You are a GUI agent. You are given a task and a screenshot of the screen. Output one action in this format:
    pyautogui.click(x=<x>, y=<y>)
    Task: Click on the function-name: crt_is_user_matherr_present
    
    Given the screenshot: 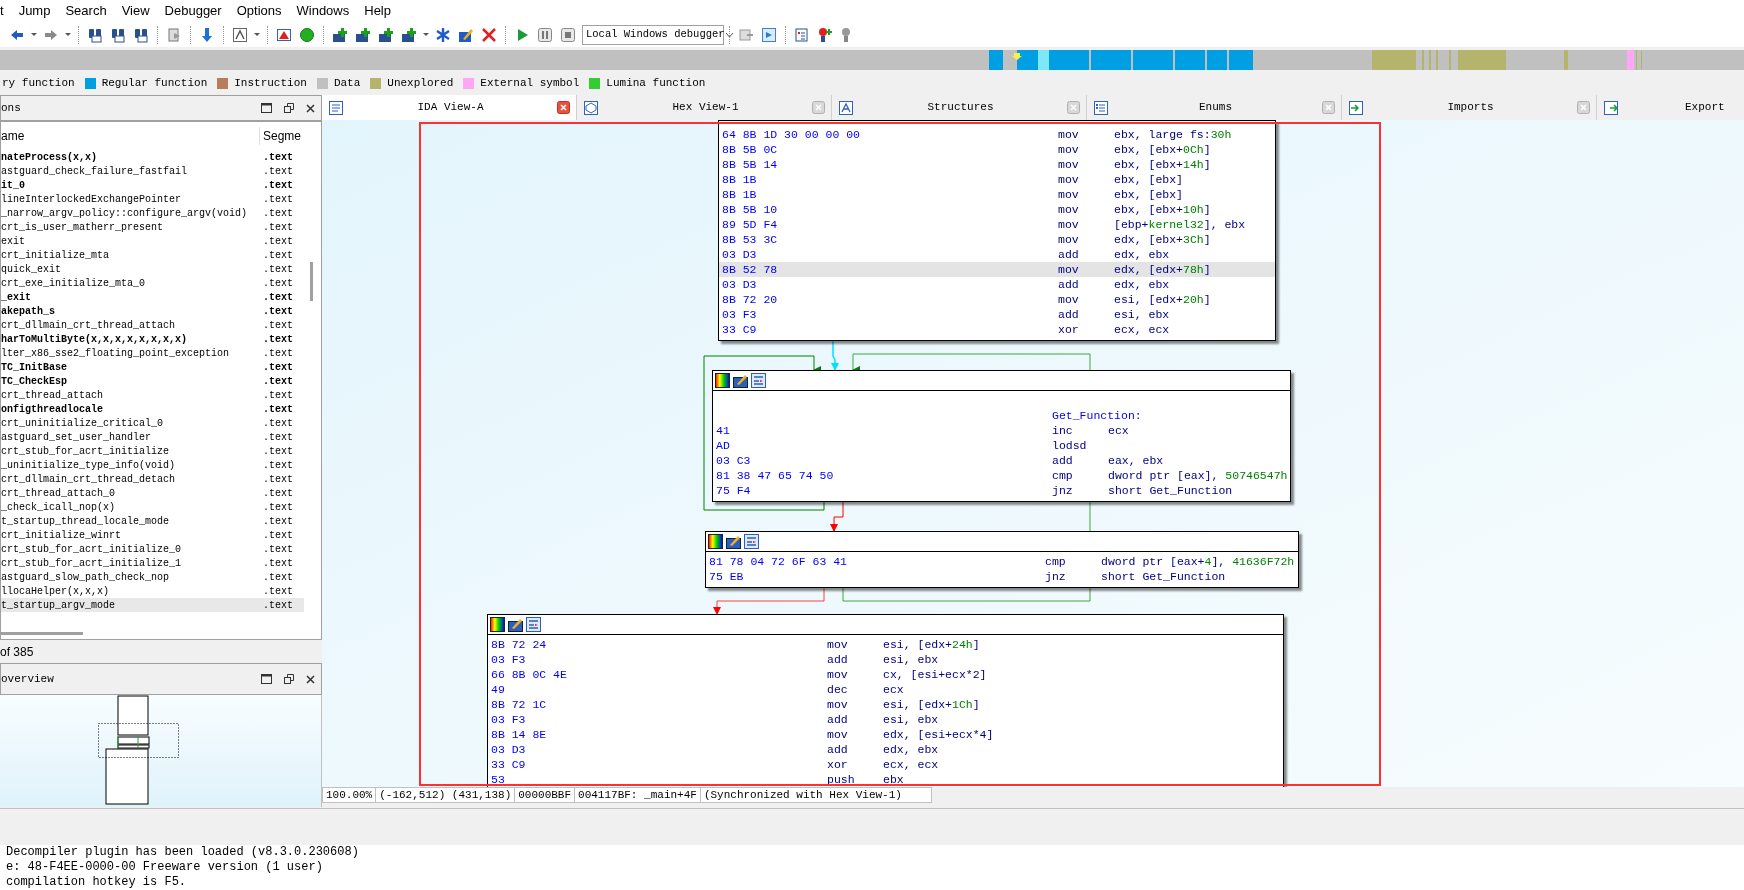 What is the action you would take?
    pyautogui.click(x=132, y=227)
    